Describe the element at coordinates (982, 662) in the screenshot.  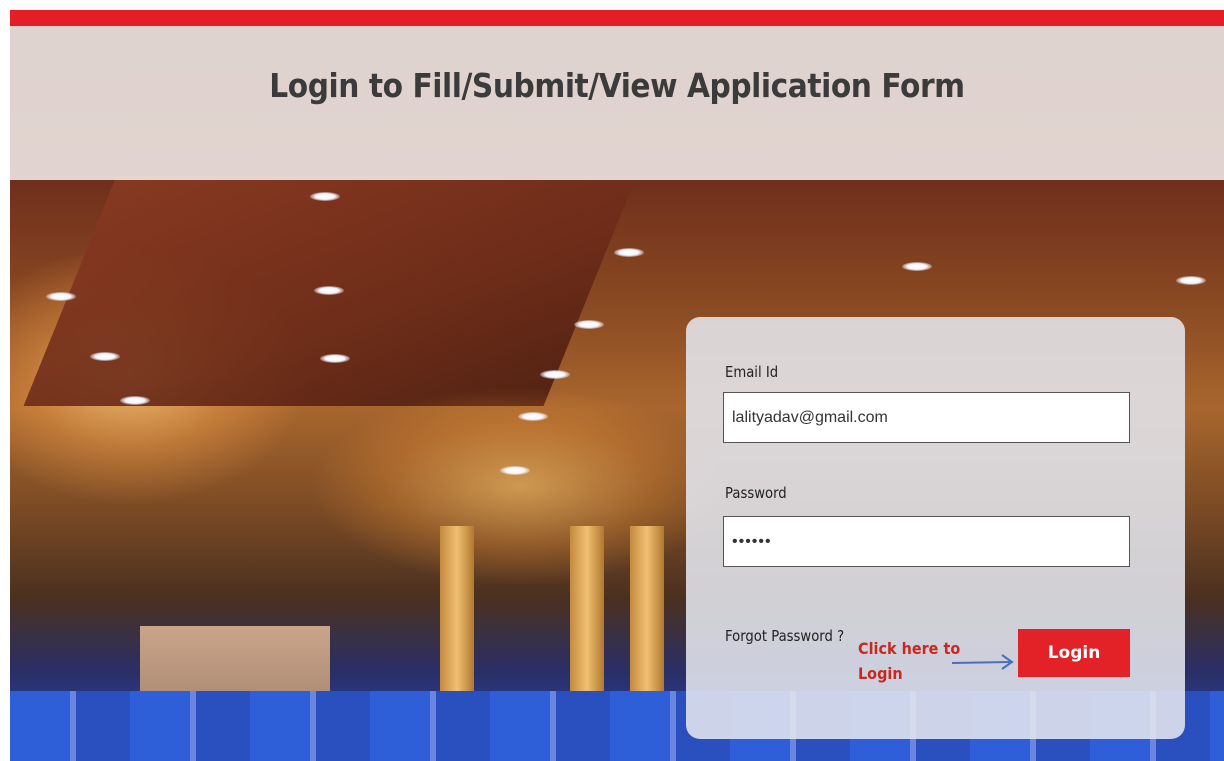
I see `arrow-right-icon` at that location.